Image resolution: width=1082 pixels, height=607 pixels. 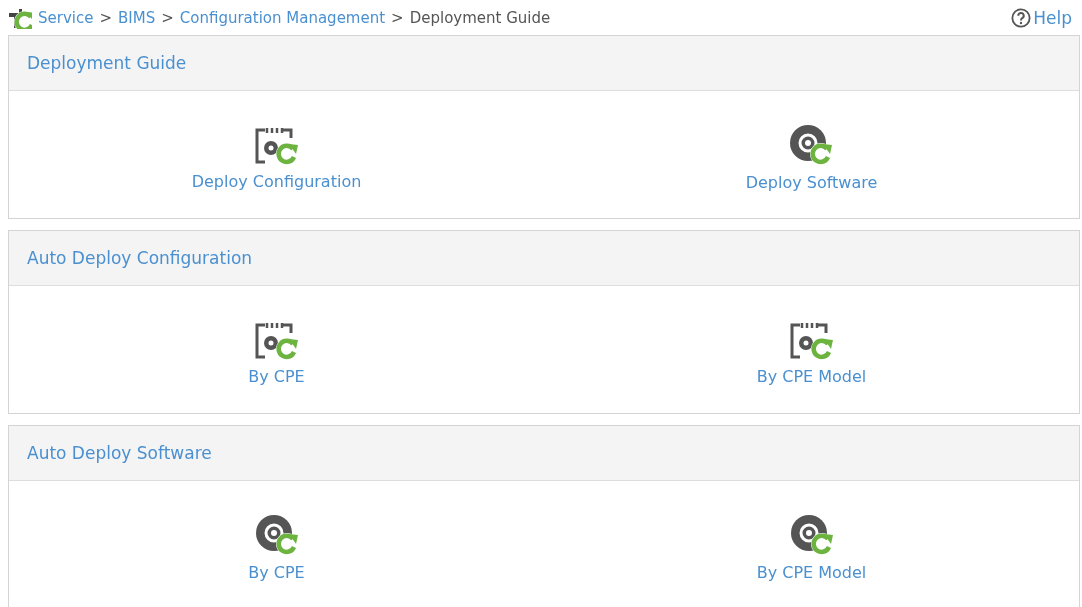 What do you see at coordinates (1021, 17) in the screenshot?
I see `help-icon` at bounding box center [1021, 17].